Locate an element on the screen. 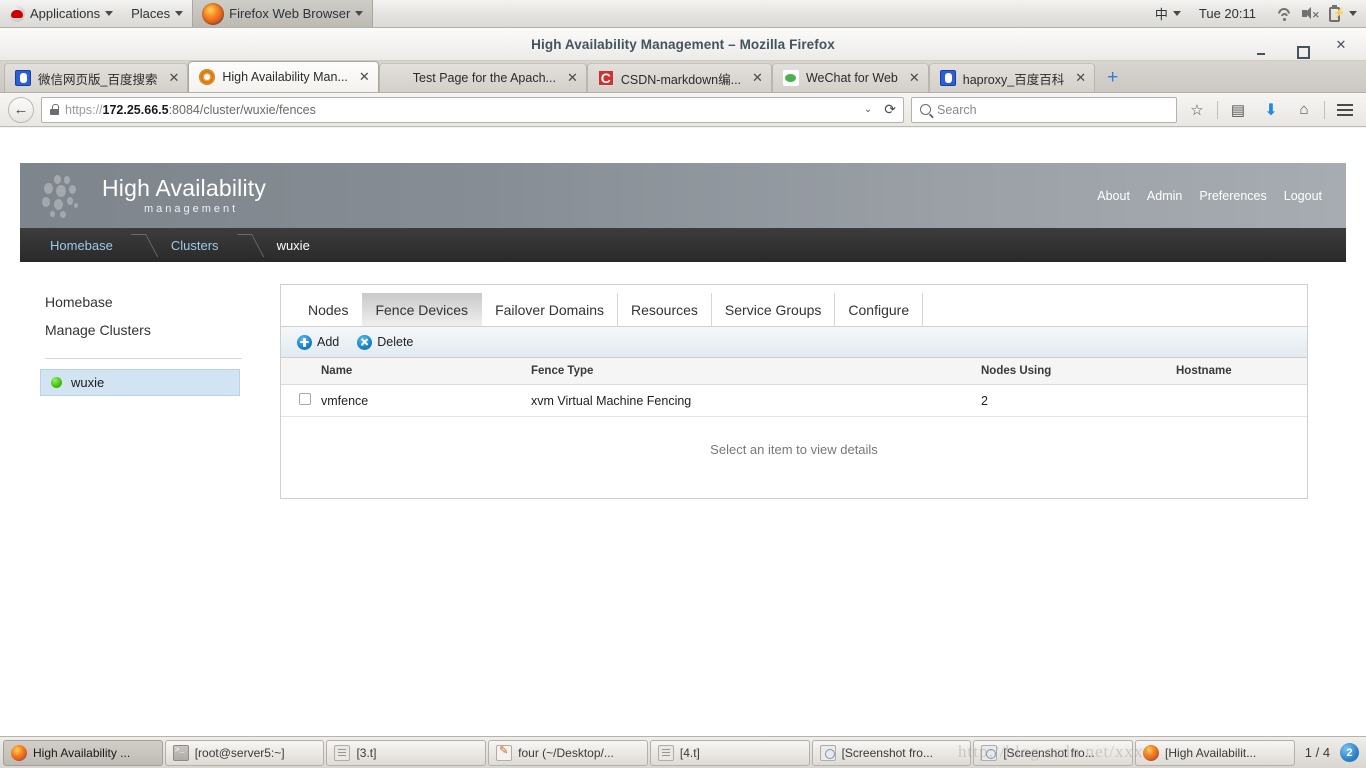 This screenshot has height=768, width=1366. delete-button: Delete is located at coordinates (385, 342).